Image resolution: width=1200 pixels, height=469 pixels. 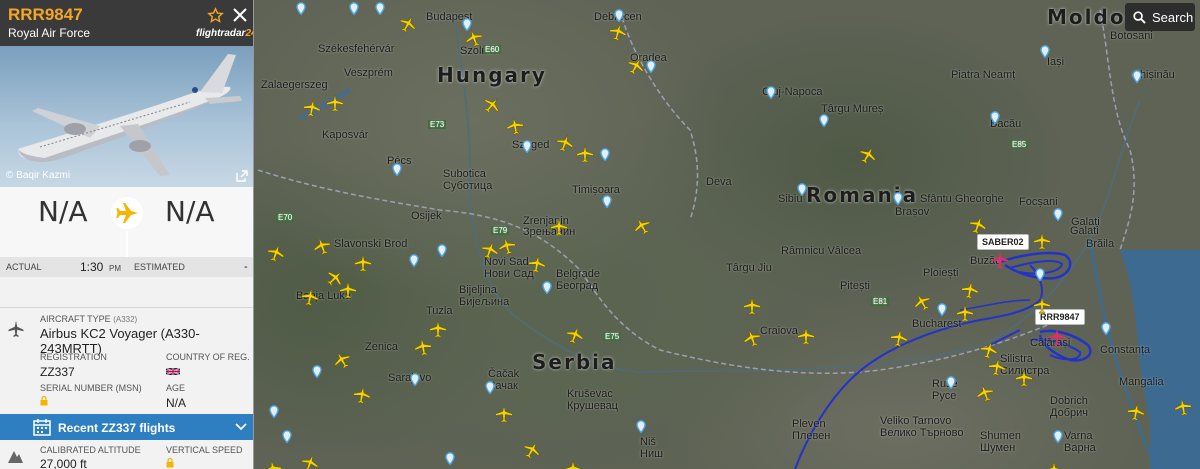 I want to click on flight-label-saber02: SABER02, so click(x=1003, y=242).